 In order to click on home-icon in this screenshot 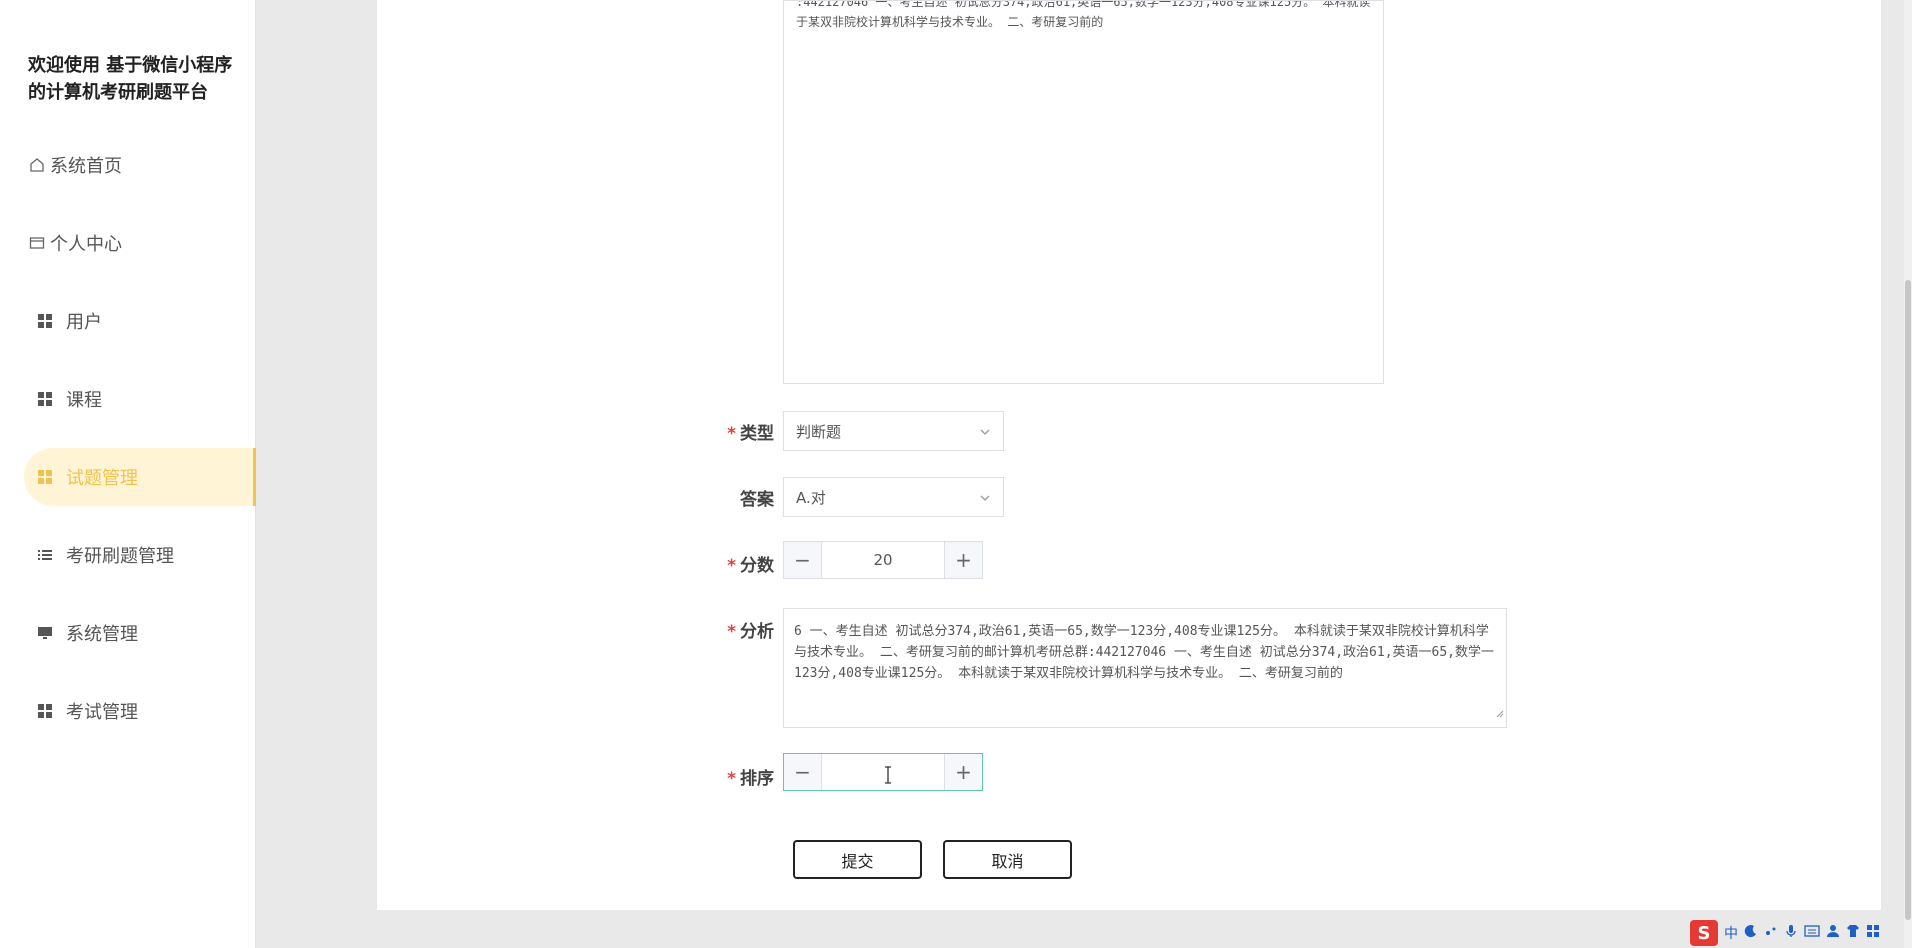, I will do `click(37, 165)`.